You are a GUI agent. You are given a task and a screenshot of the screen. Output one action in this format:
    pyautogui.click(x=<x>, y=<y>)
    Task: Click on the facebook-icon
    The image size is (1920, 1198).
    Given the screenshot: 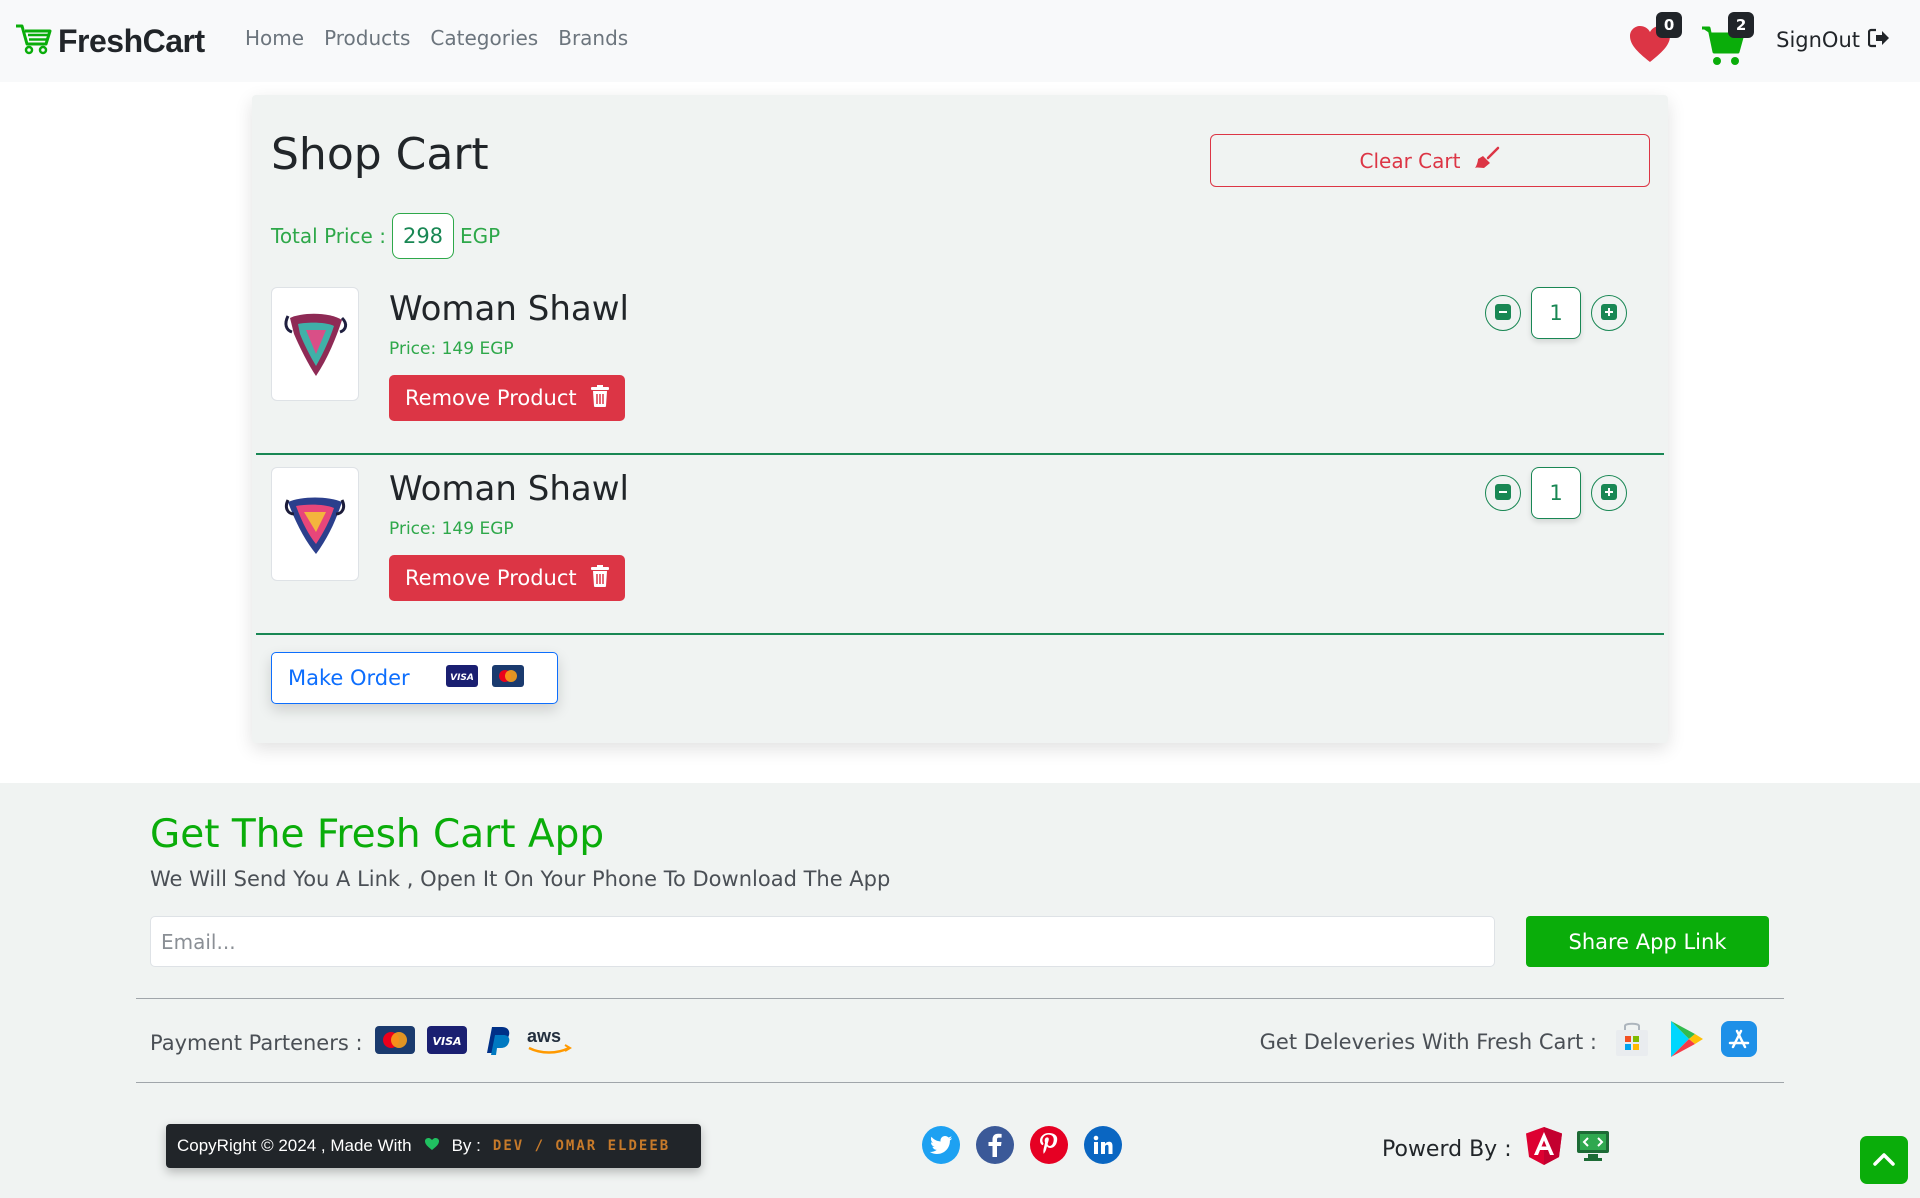 What is the action you would take?
    pyautogui.click(x=995, y=1145)
    